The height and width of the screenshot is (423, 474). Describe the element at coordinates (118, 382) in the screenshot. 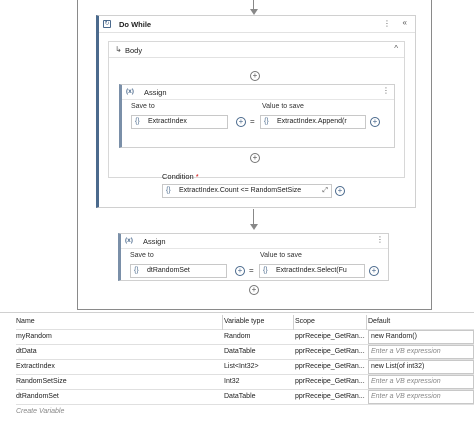

I see `variable-name: RandomSetSize` at that location.